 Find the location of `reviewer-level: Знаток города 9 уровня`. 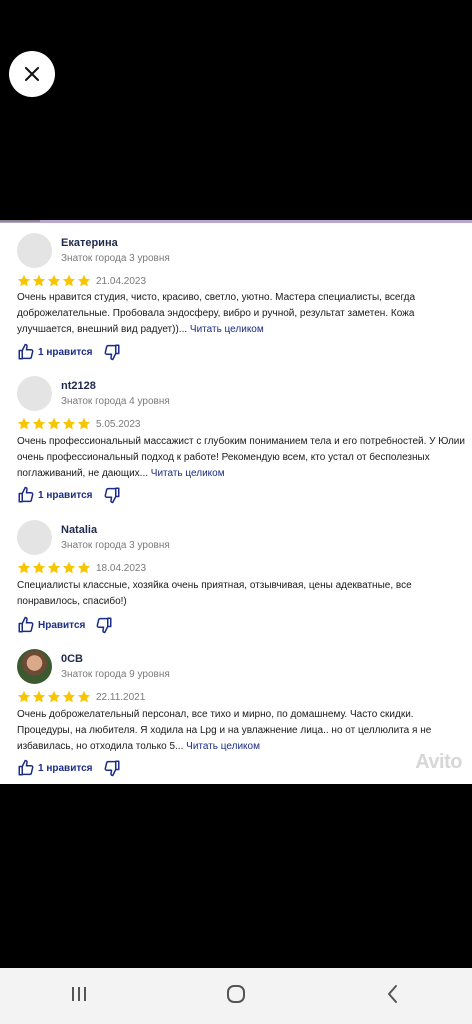

reviewer-level: Знаток города 9 уровня is located at coordinates (115, 674).